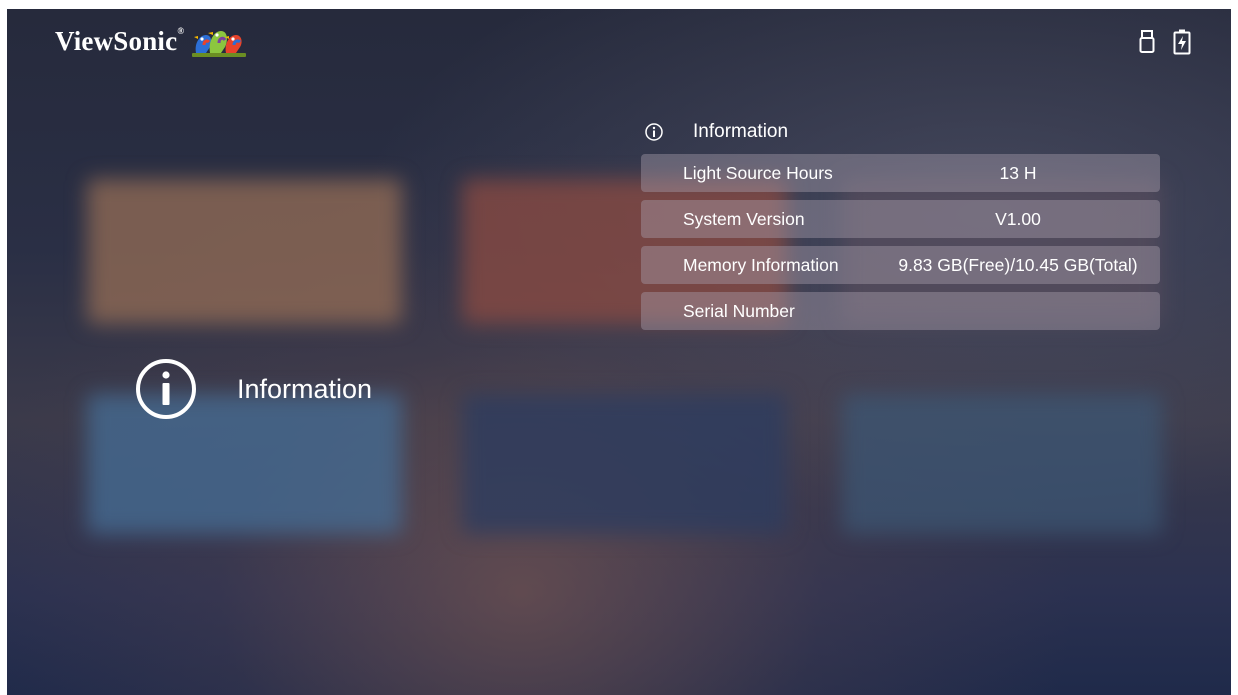  Describe the element at coordinates (1182, 42) in the screenshot. I see `battery-charging-icon` at that location.